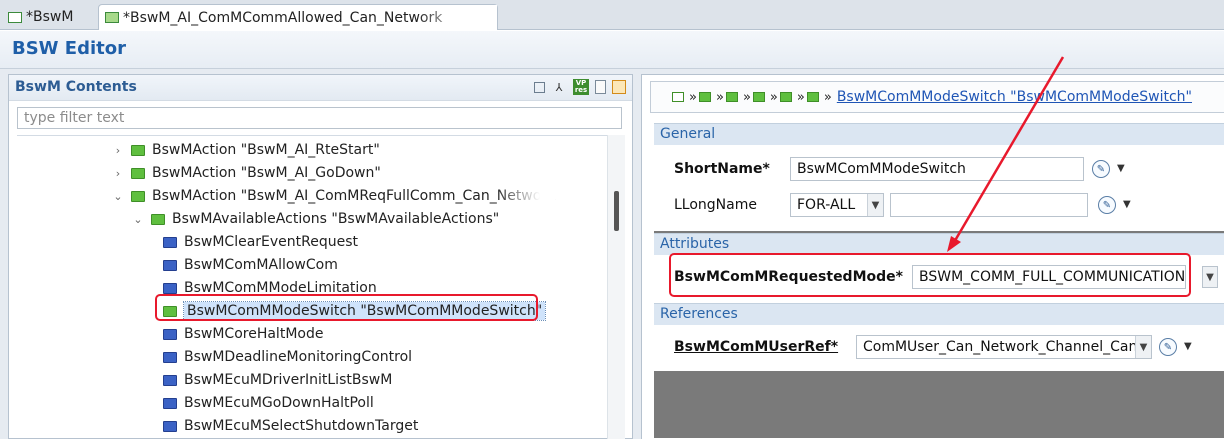 This screenshot has height=439, width=1224. I want to click on shortname-menu-icon: ▼, so click(1121, 168).